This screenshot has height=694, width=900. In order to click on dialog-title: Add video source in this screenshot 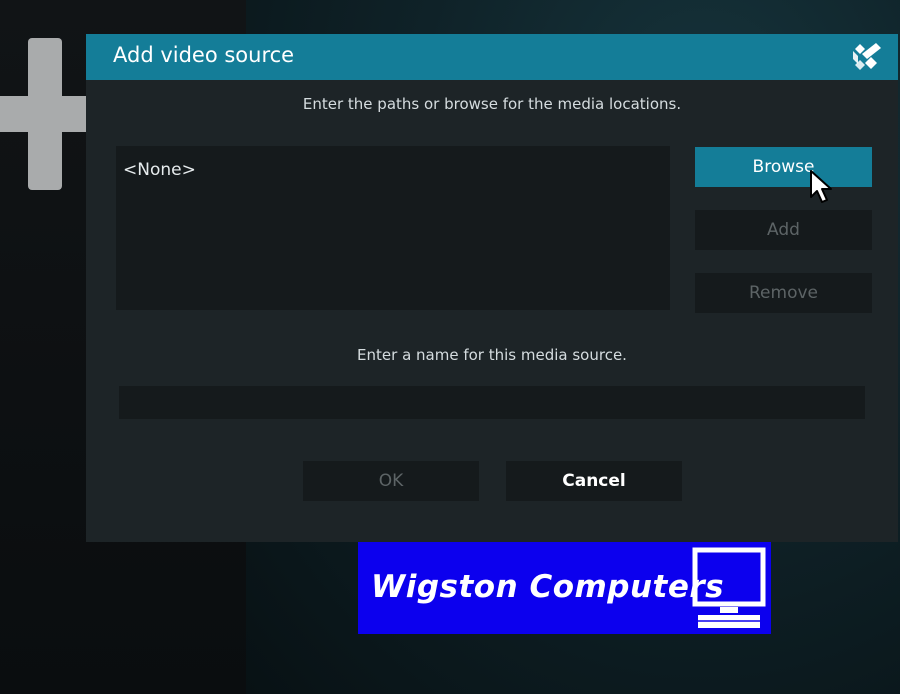, I will do `click(204, 55)`.